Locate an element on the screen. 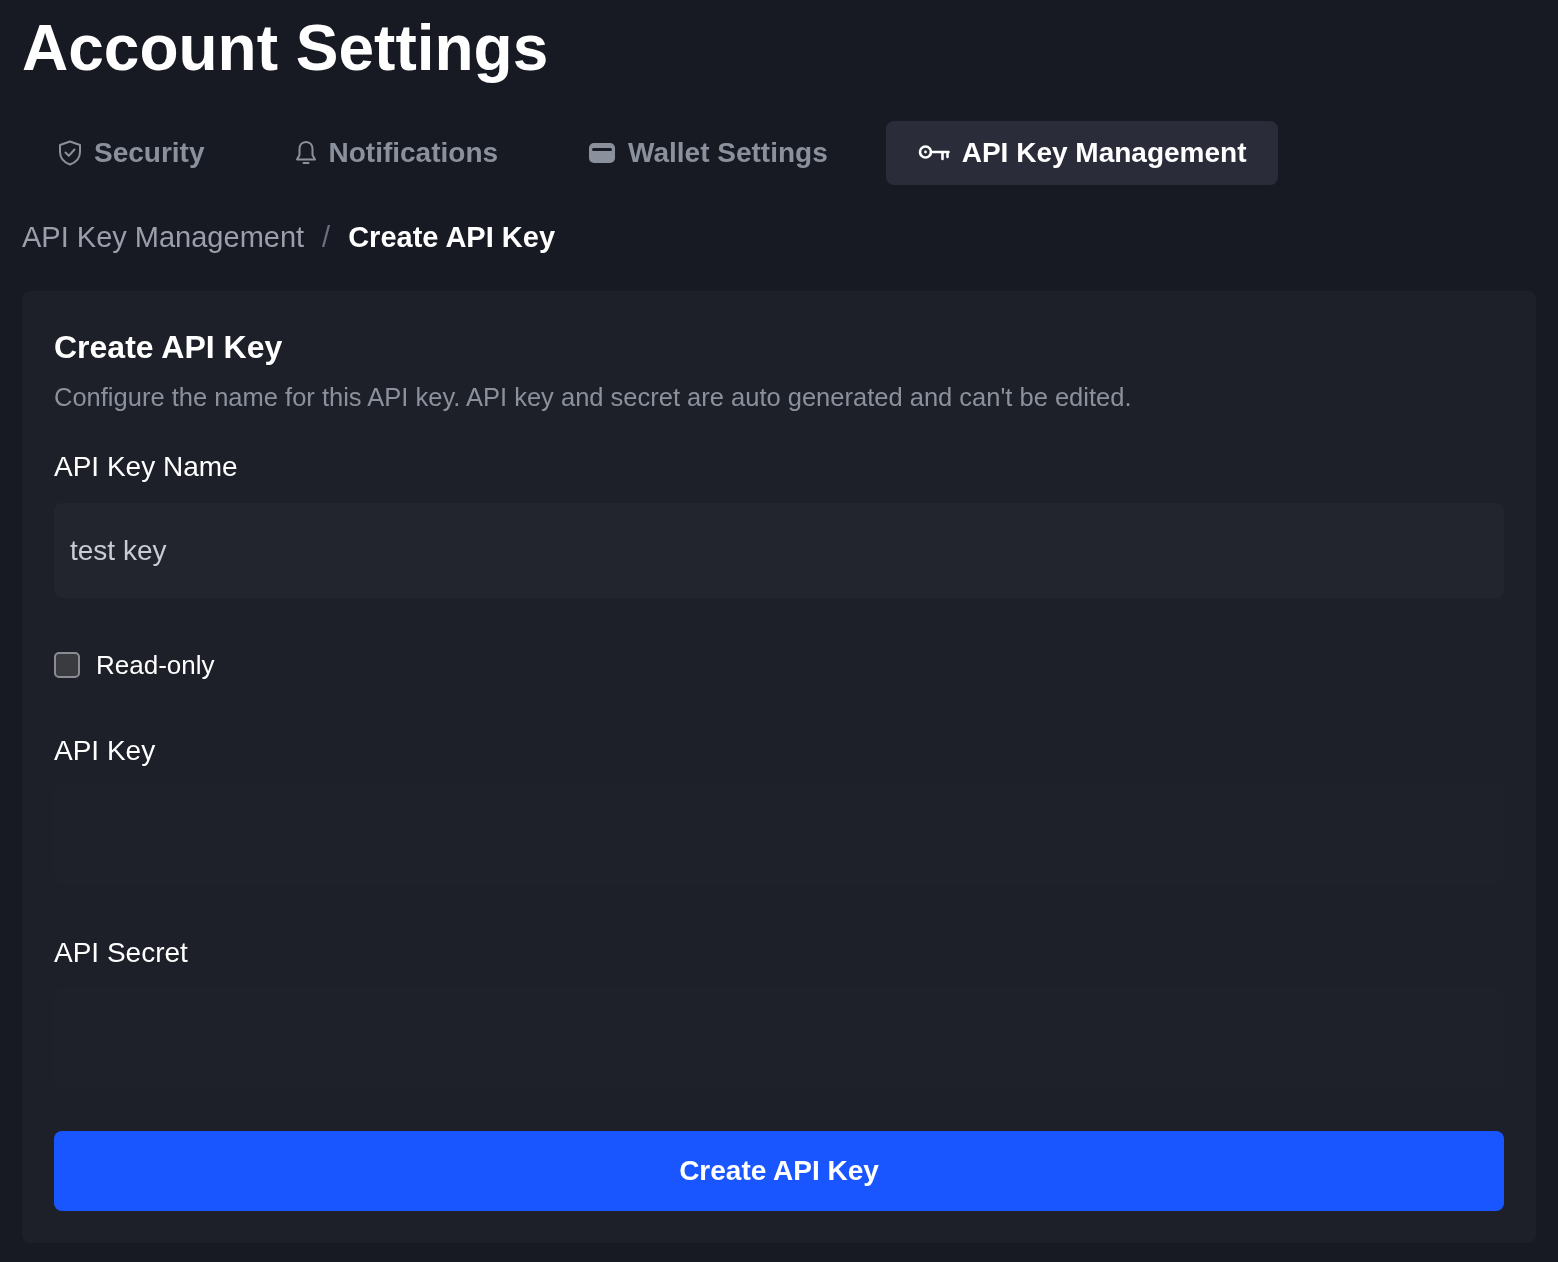 Image resolution: width=1558 pixels, height=1262 pixels. bell-icon is located at coordinates (305, 153).